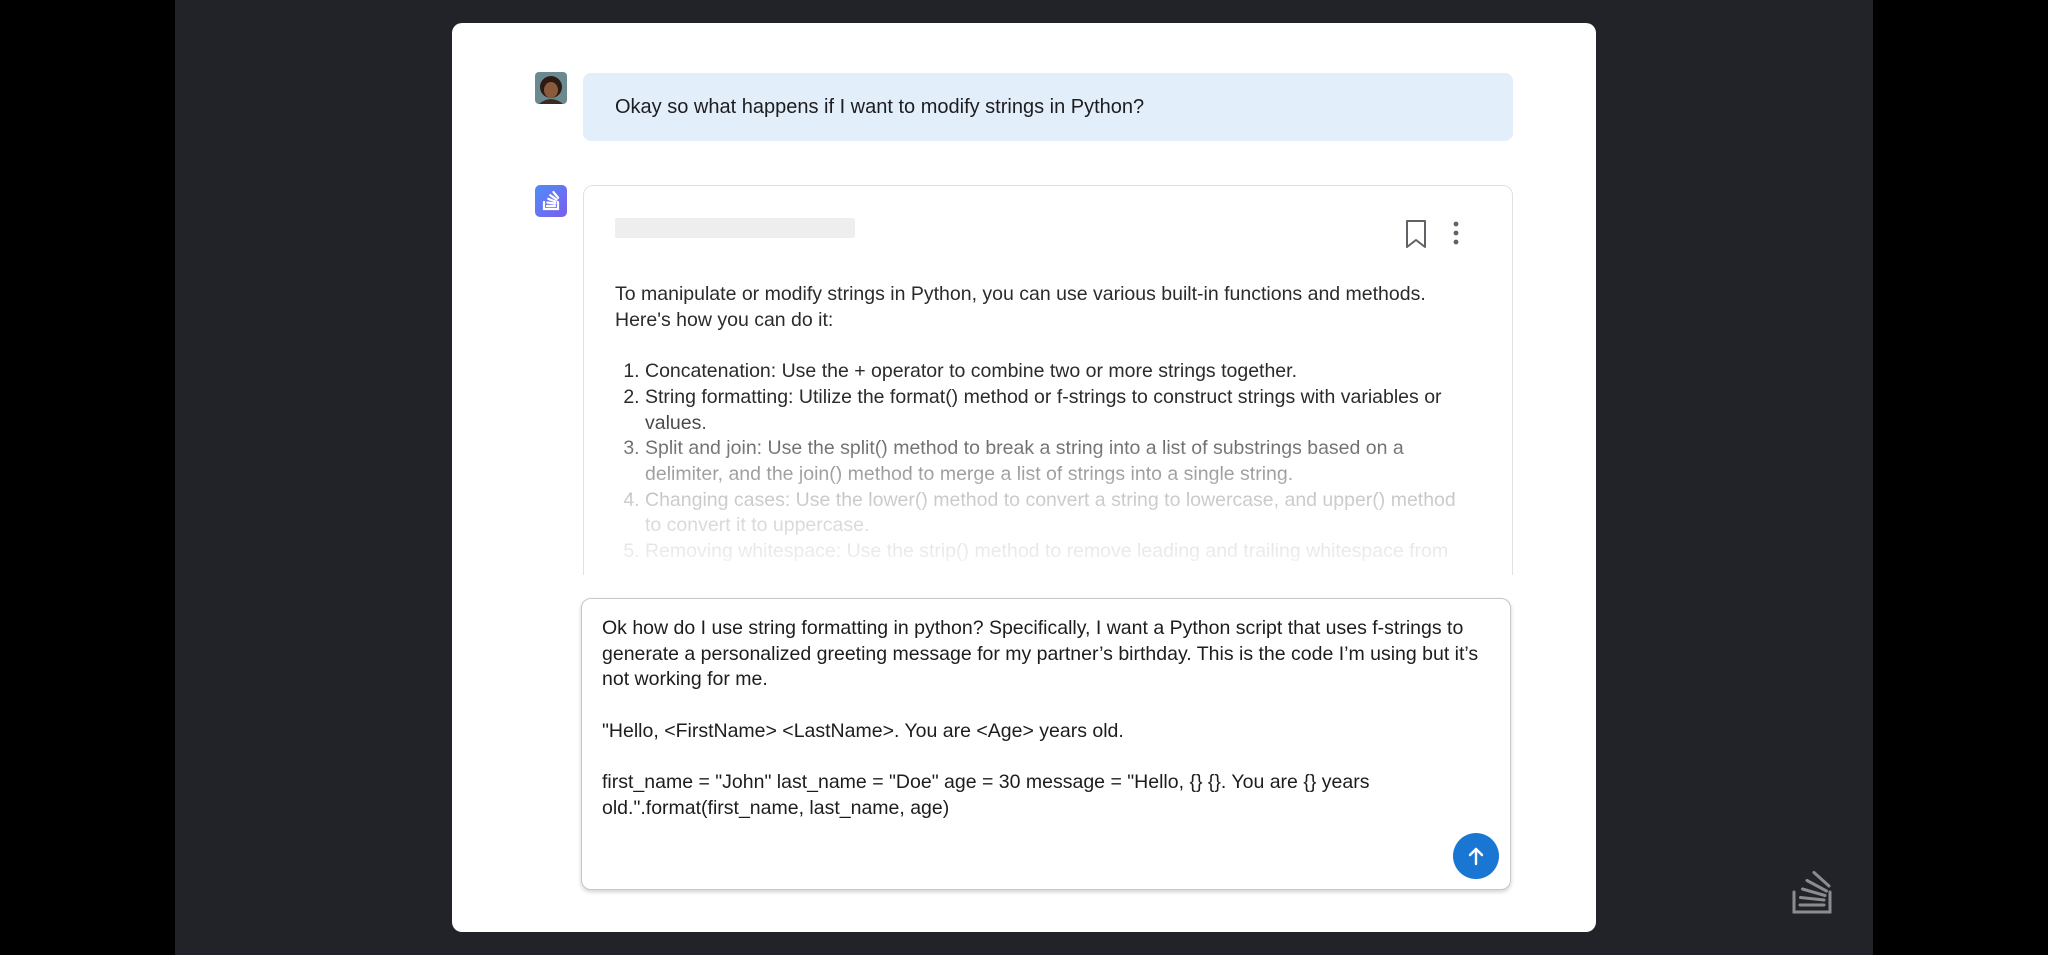 The height and width of the screenshot is (955, 2048). I want to click on response-title-placeholder, so click(735, 228).